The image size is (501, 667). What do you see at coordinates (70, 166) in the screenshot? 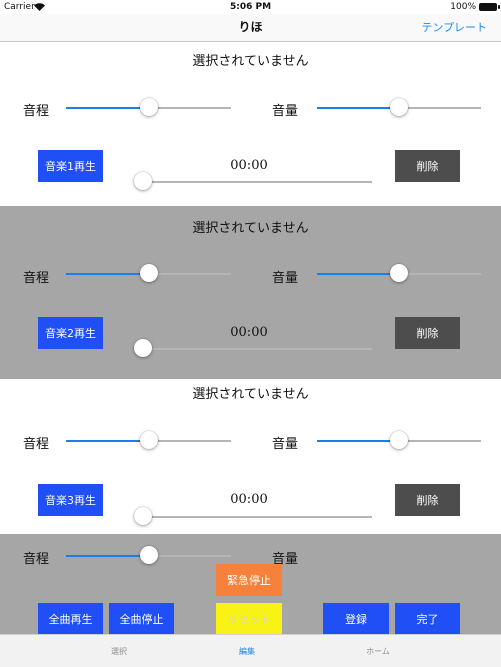
I see `play-music-1-button: 音楽1再生` at bounding box center [70, 166].